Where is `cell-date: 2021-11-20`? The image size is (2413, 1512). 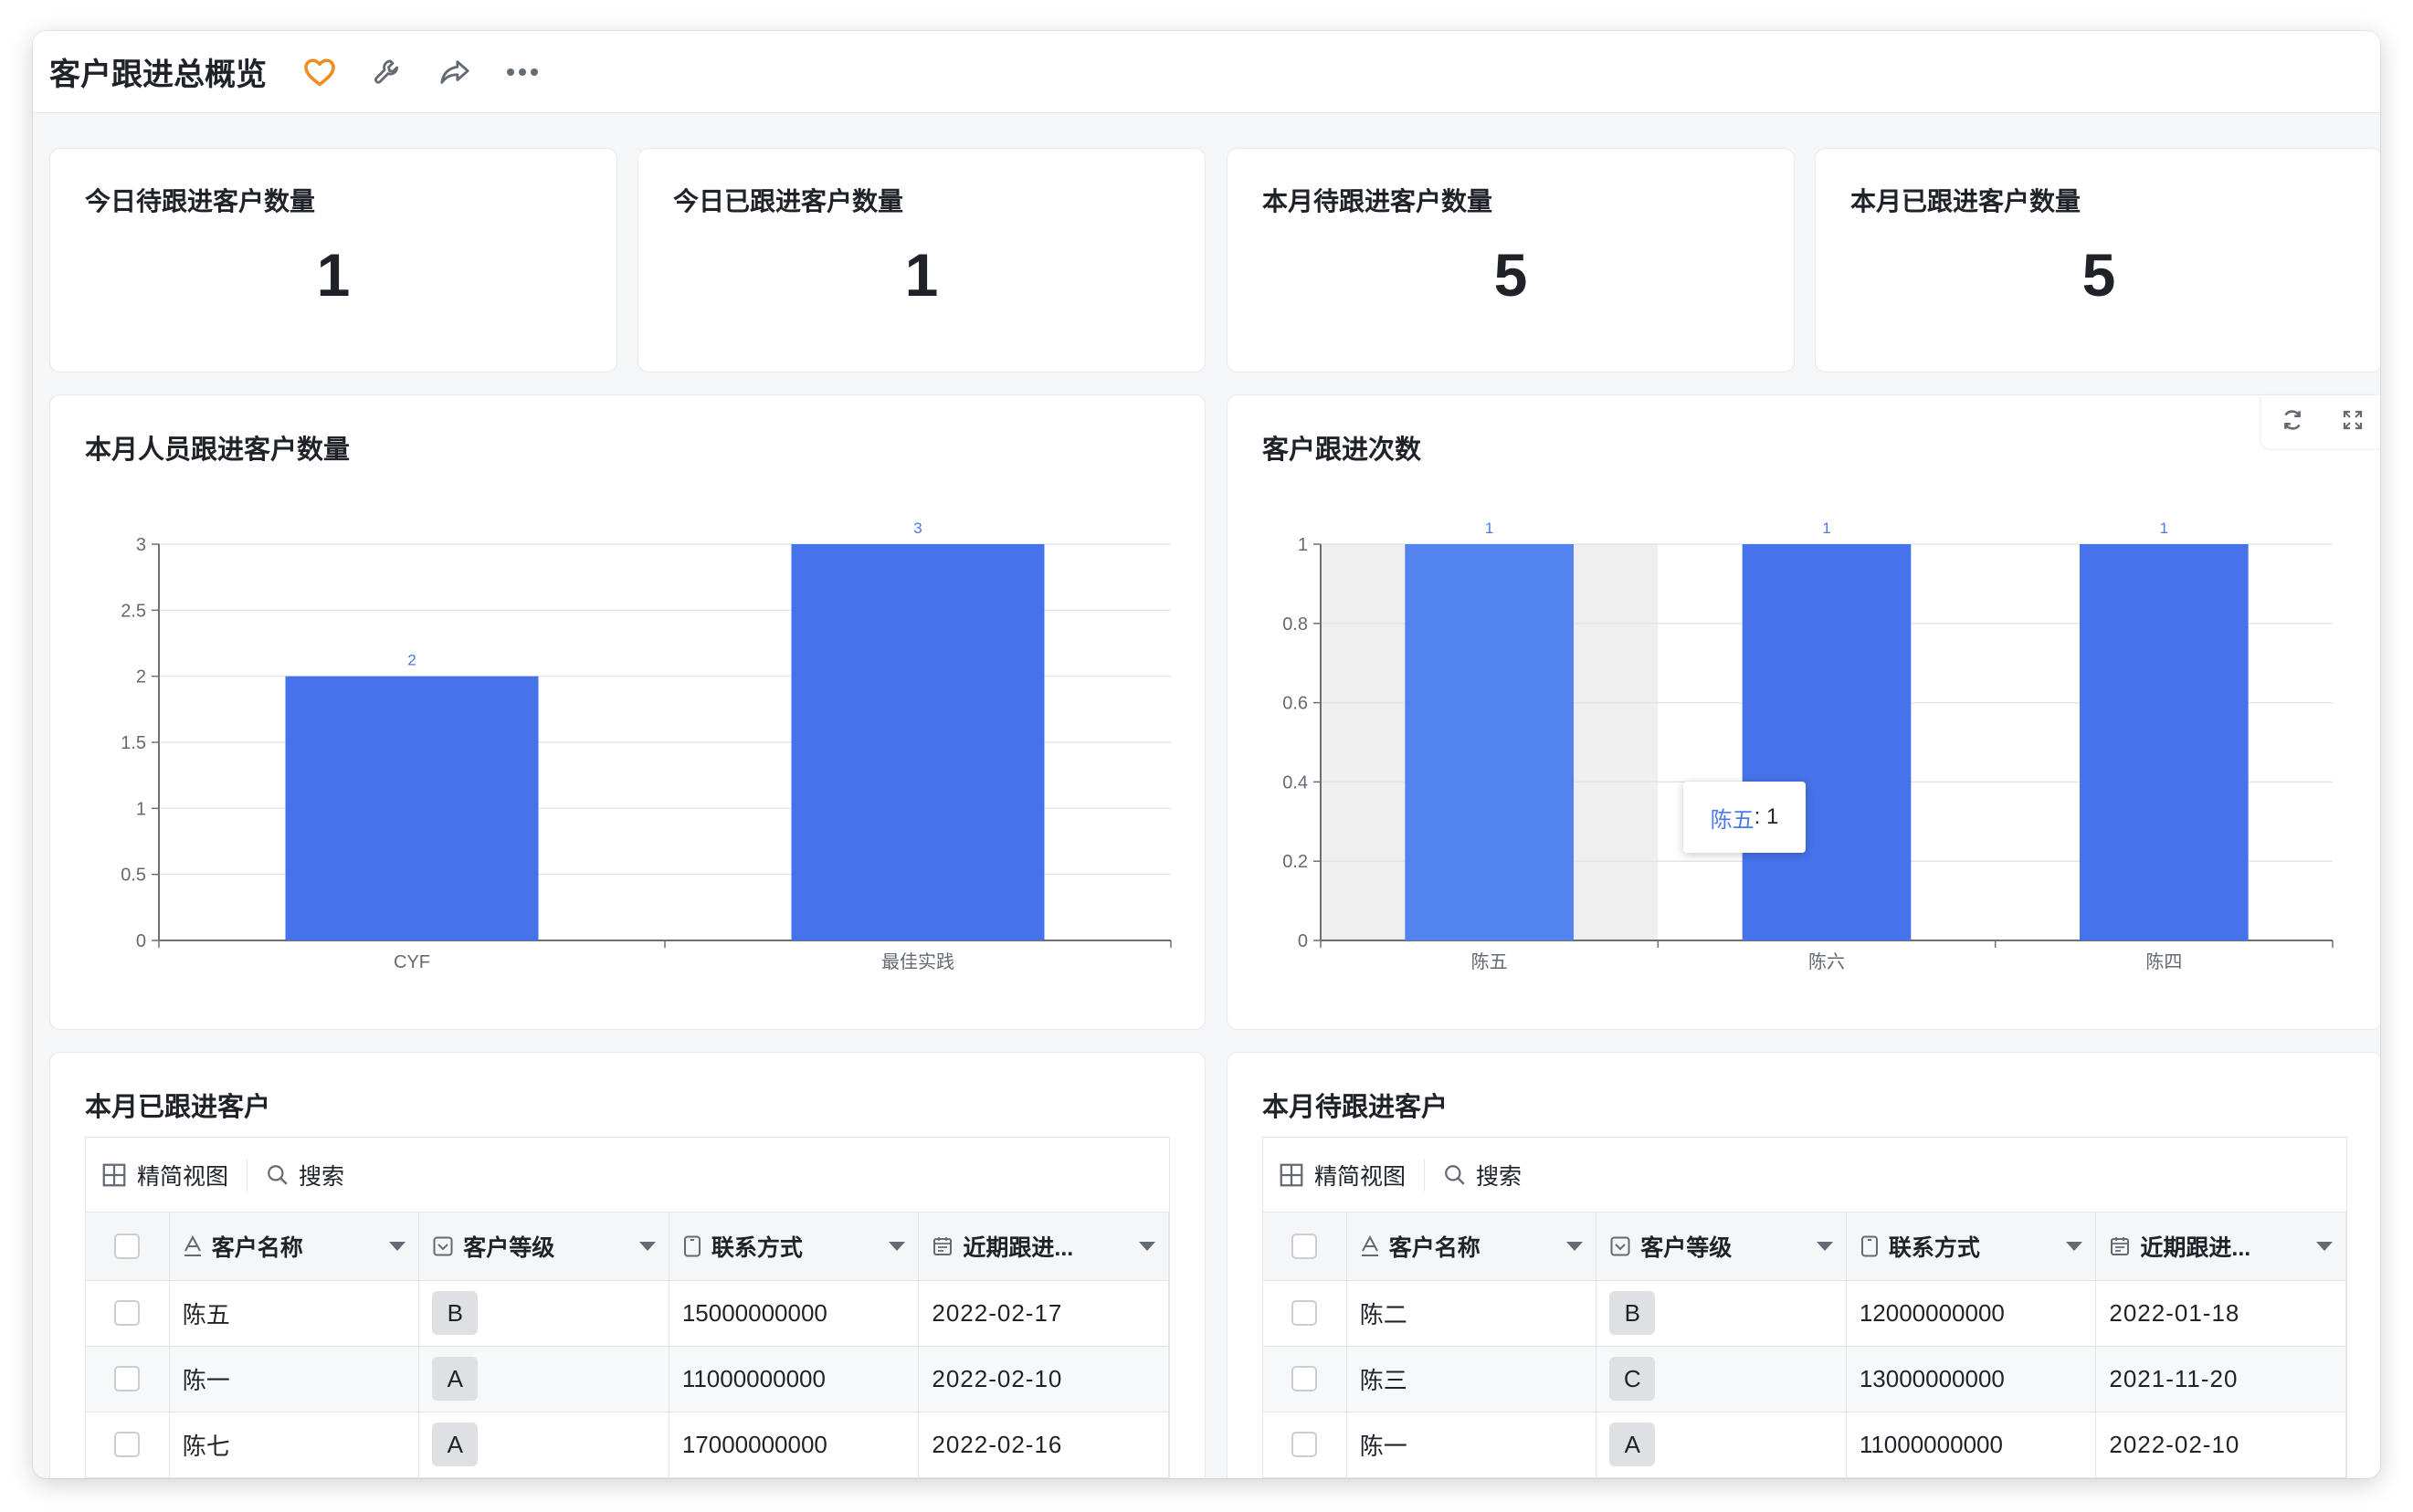
cell-date: 2021-11-20 is located at coordinates (2220, 1379).